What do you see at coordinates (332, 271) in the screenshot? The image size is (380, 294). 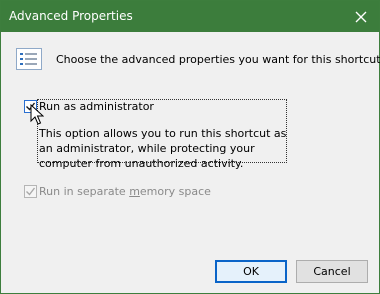 I see `cancel-button: Cancel` at bounding box center [332, 271].